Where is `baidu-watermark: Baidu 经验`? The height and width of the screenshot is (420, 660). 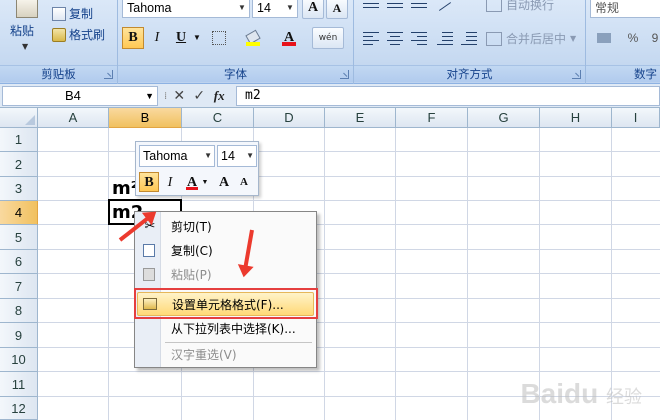 baidu-watermark: Baidu 经验 is located at coordinates (581, 394).